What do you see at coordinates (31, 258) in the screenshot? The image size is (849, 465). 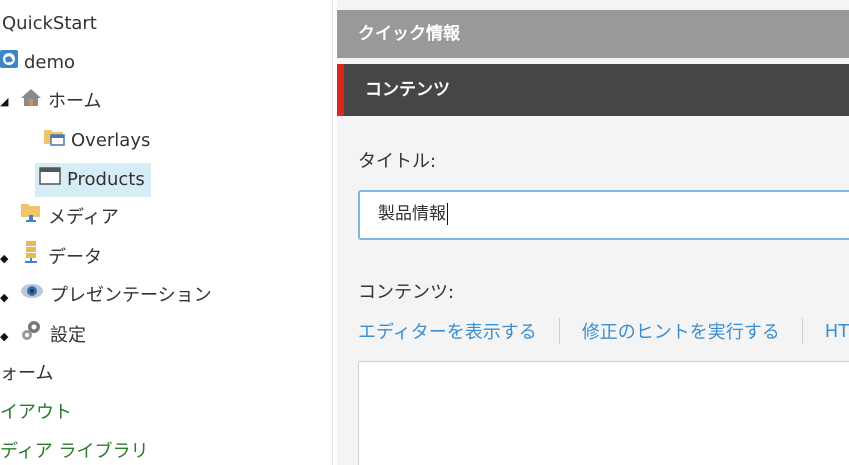 I see `database-icon` at bounding box center [31, 258].